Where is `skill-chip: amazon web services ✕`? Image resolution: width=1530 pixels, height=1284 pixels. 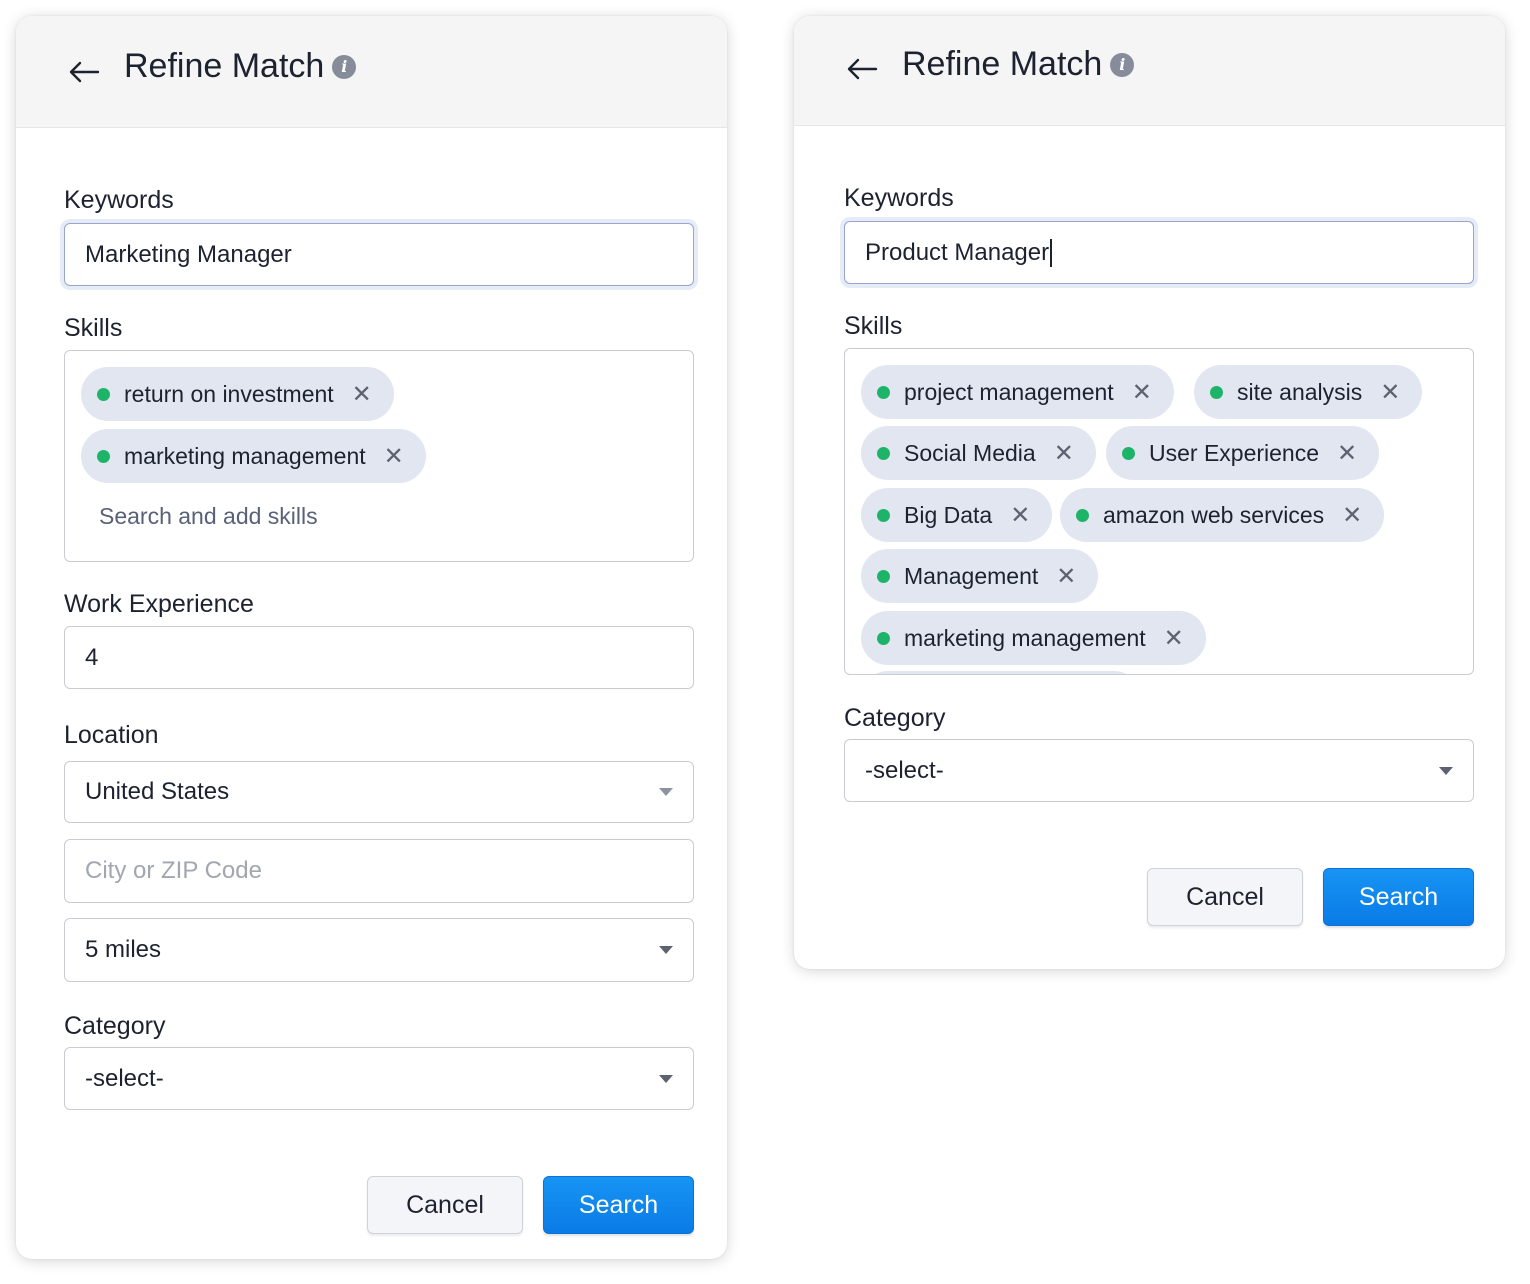
skill-chip: amazon web services ✕ is located at coordinates (1222, 515).